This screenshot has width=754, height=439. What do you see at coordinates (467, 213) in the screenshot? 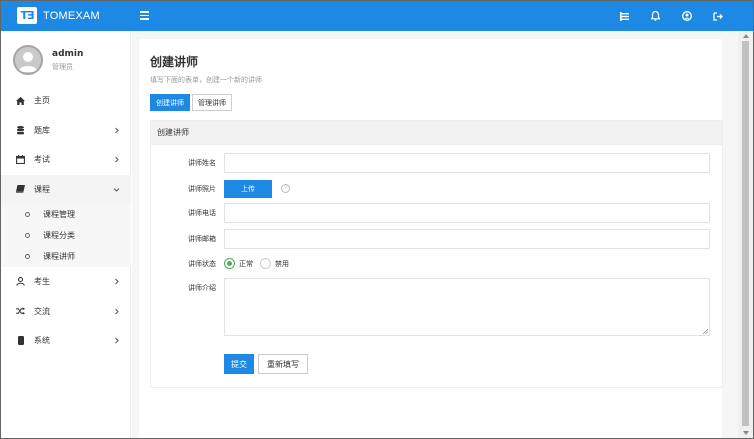
I see `phone-input` at bounding box center [467, 213].